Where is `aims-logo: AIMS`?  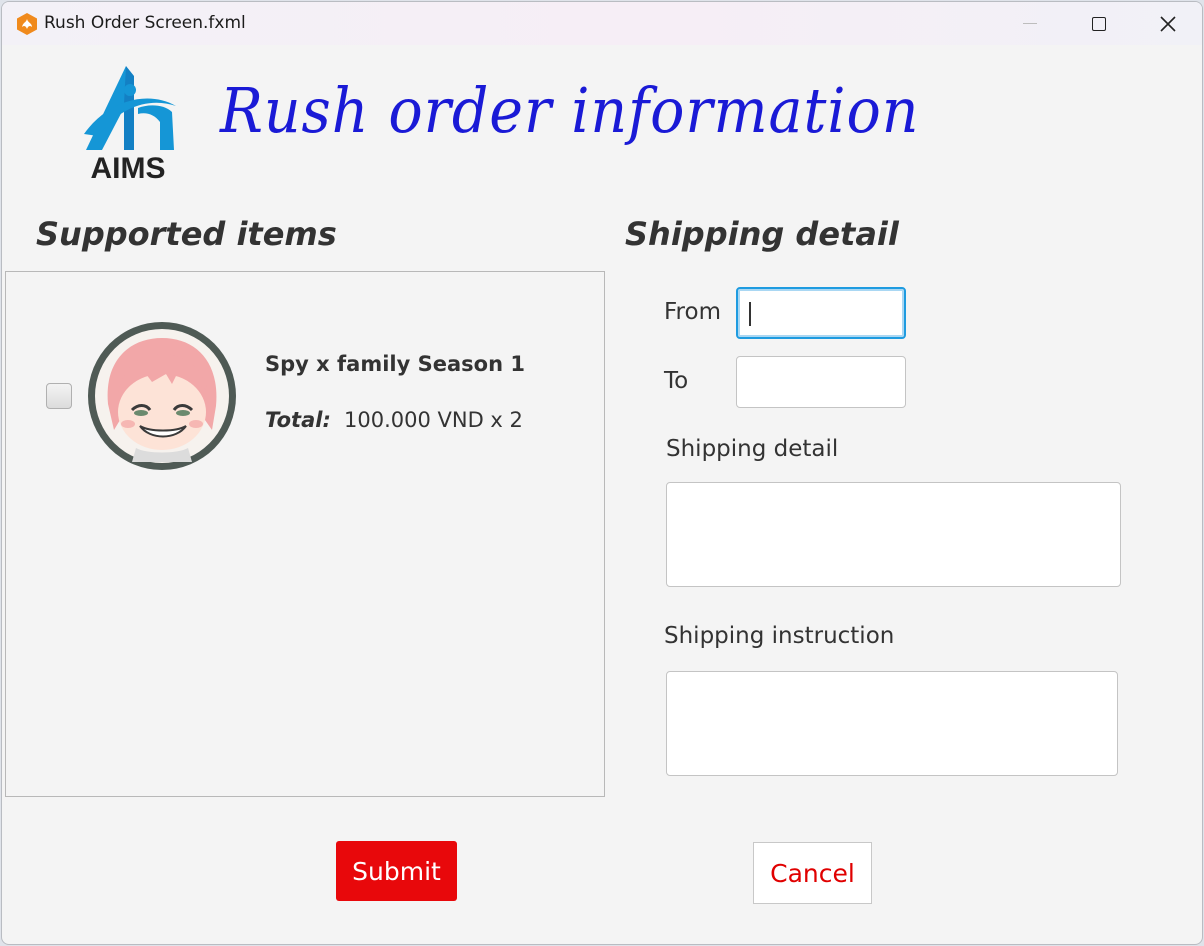
aims-logo: AIMS is located at coordinates (130, 124).